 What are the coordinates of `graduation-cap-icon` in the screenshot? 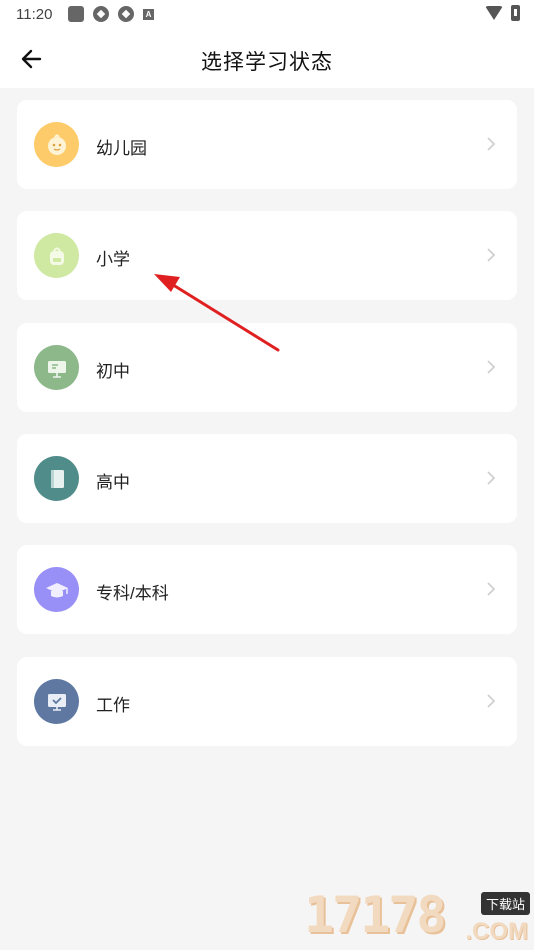 It's located at (56, 589).